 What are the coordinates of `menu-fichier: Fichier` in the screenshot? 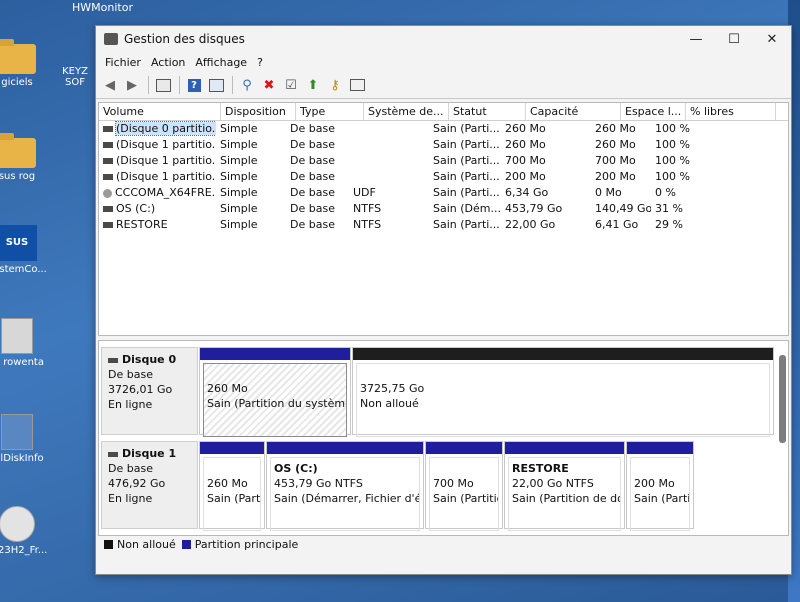 It's located at (123, 62).